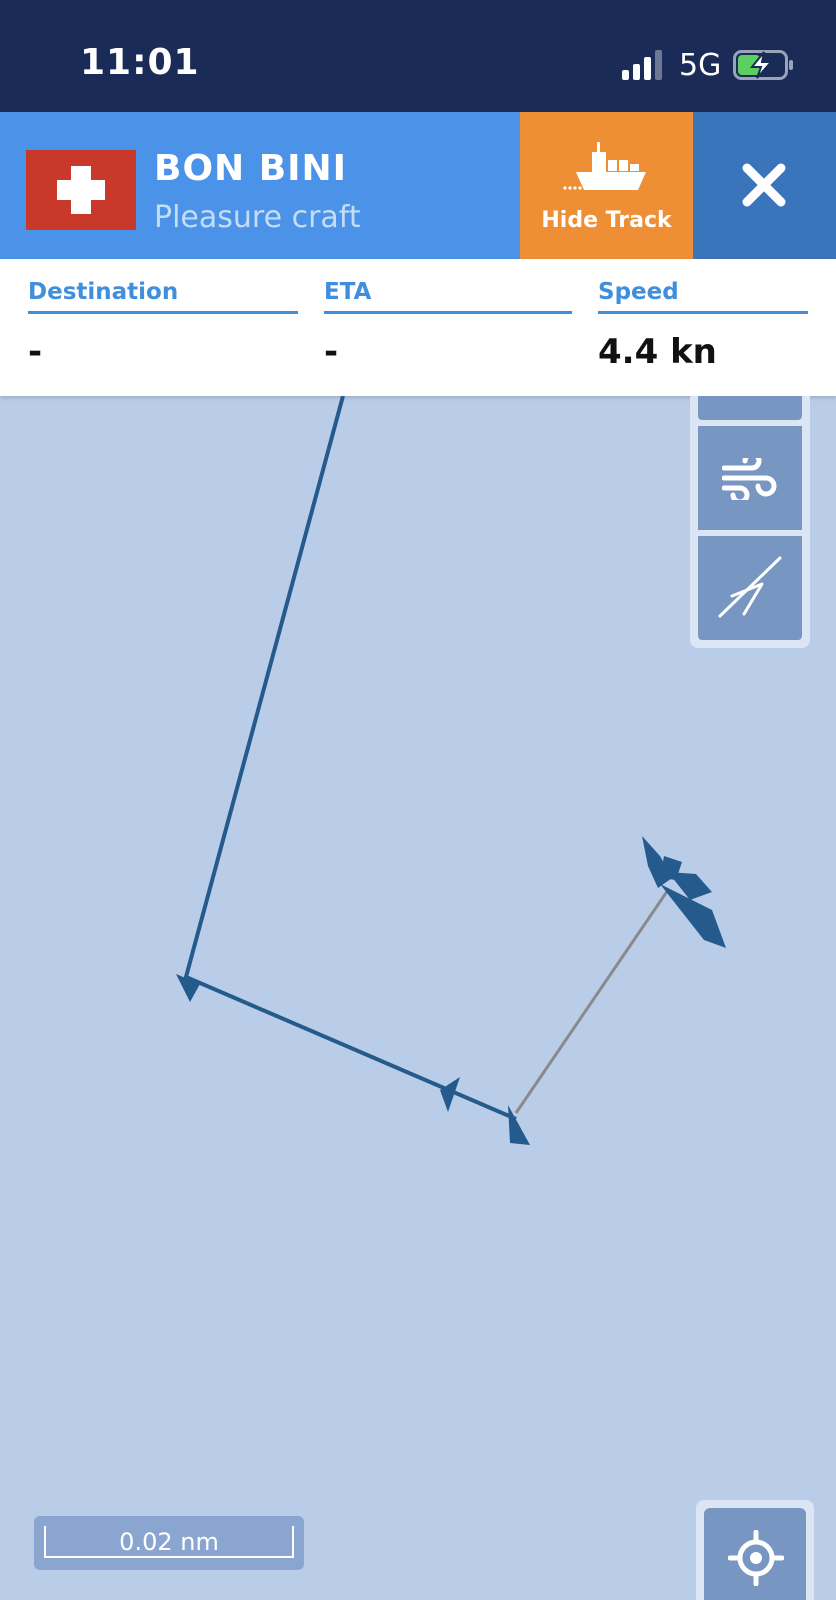 The image size is (836, 1600). I want to click on flag-switzerland-icon, so click(81, 190).